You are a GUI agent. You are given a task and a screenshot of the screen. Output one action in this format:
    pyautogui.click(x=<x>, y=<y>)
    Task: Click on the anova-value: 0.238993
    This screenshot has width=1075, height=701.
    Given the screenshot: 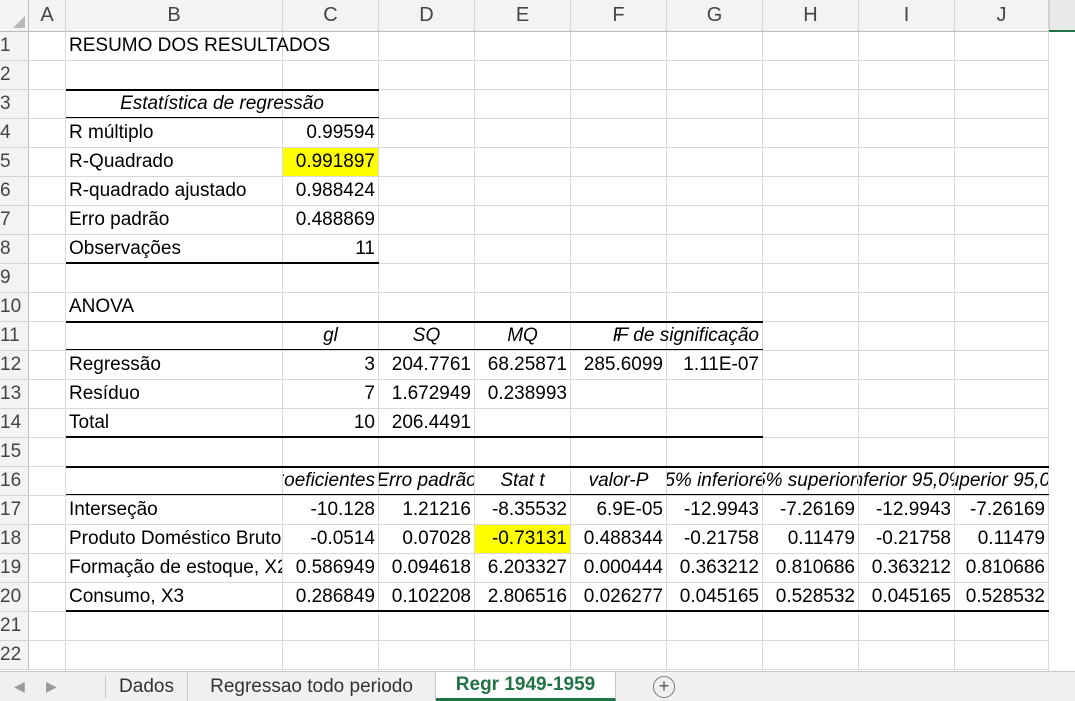 What is the action you would take?
    pyautogui.click(x=522, y=394)
    